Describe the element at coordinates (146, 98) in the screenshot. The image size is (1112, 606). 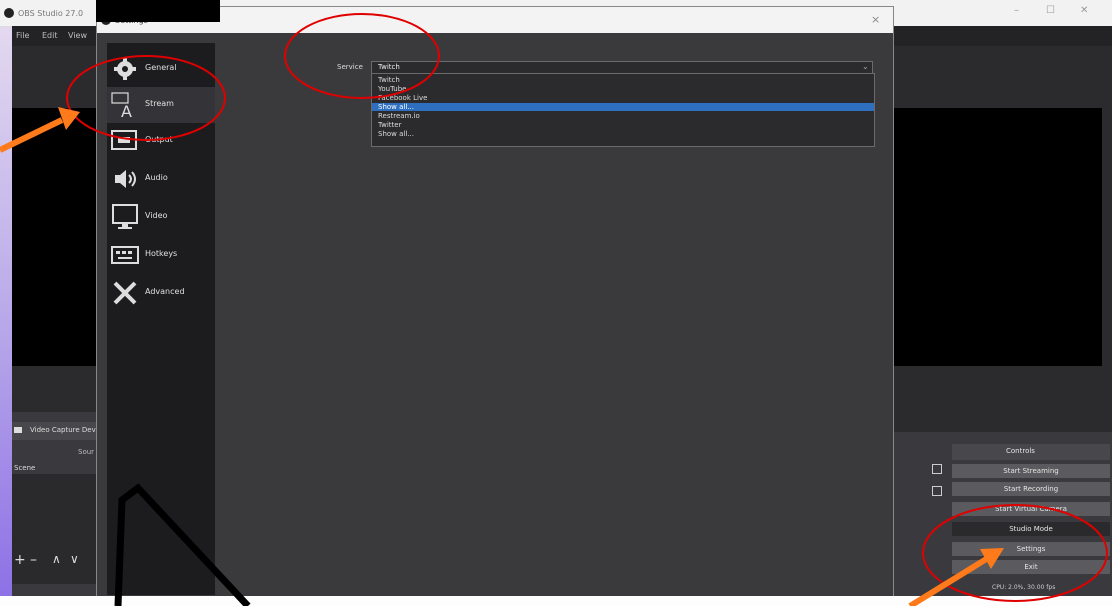
I see `annotation-circle-stream` at that location.